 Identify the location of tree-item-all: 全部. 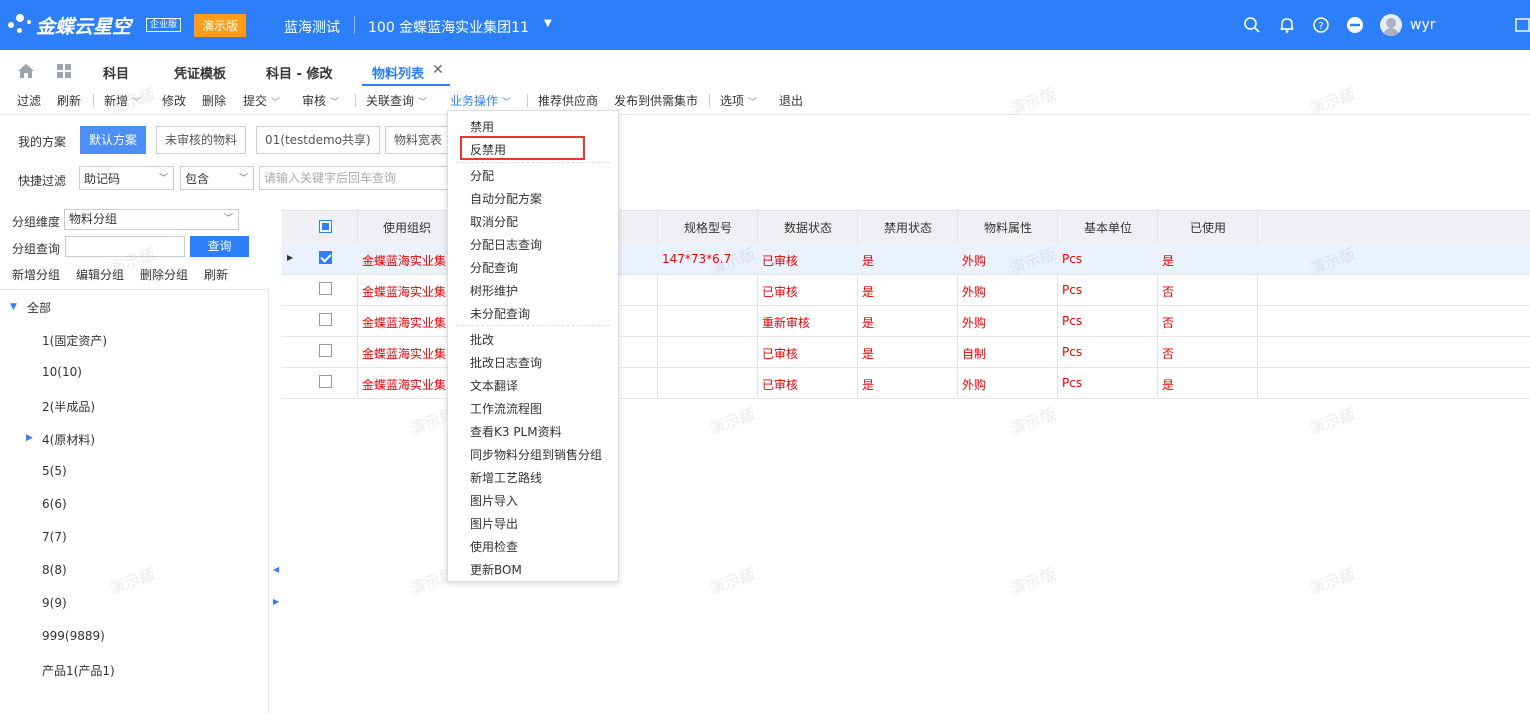
(39, 307).